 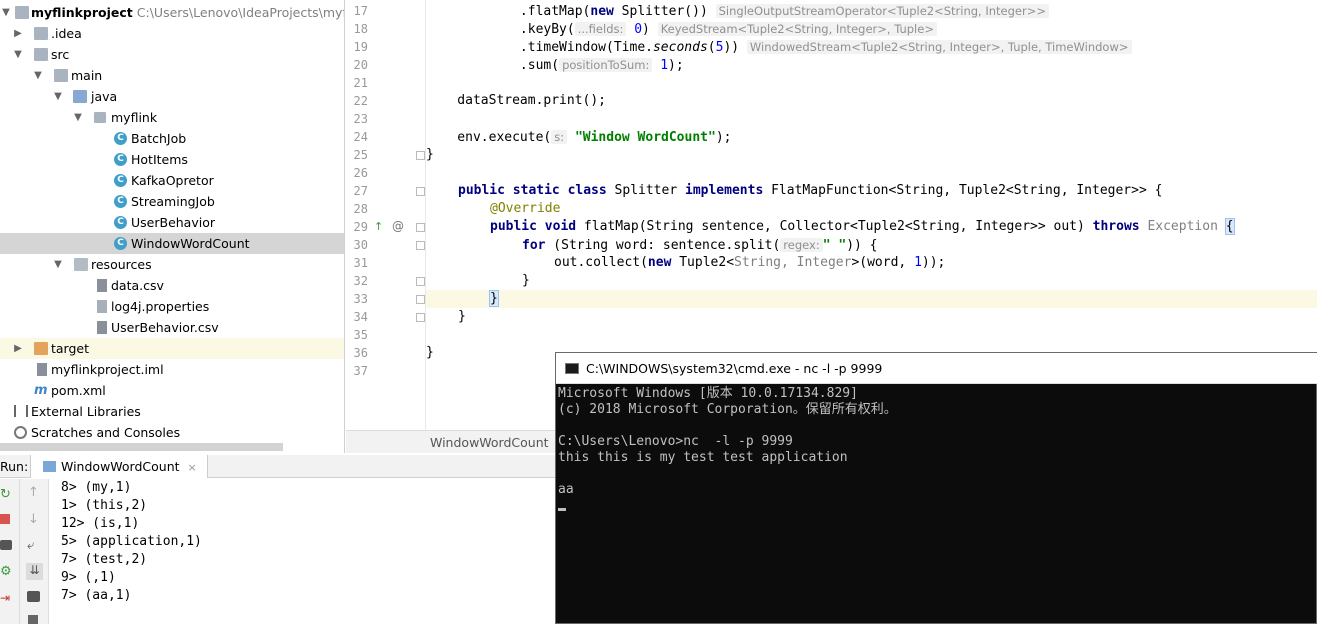 I want to click on tree-item-main: ▼ main, so click(x=172, y=75).